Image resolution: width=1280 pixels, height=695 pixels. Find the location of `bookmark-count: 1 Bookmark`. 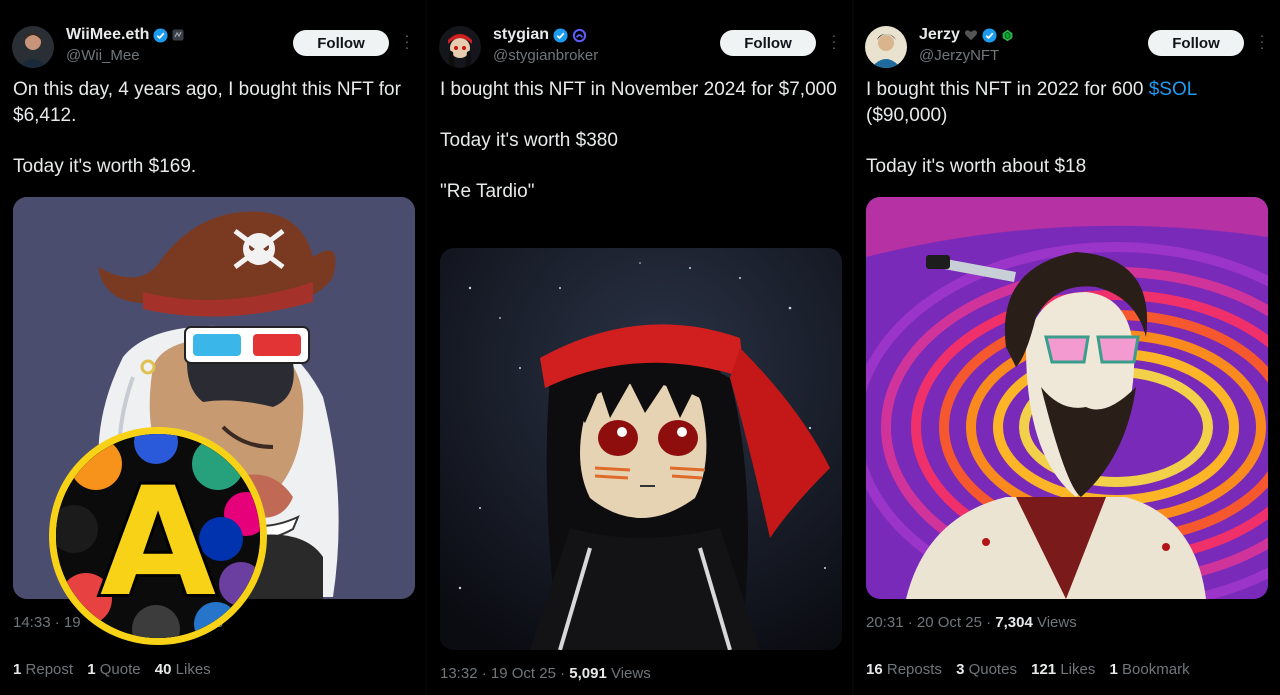

bookmark-count: 1 Bookmark is located at coordinates (1150, 669).